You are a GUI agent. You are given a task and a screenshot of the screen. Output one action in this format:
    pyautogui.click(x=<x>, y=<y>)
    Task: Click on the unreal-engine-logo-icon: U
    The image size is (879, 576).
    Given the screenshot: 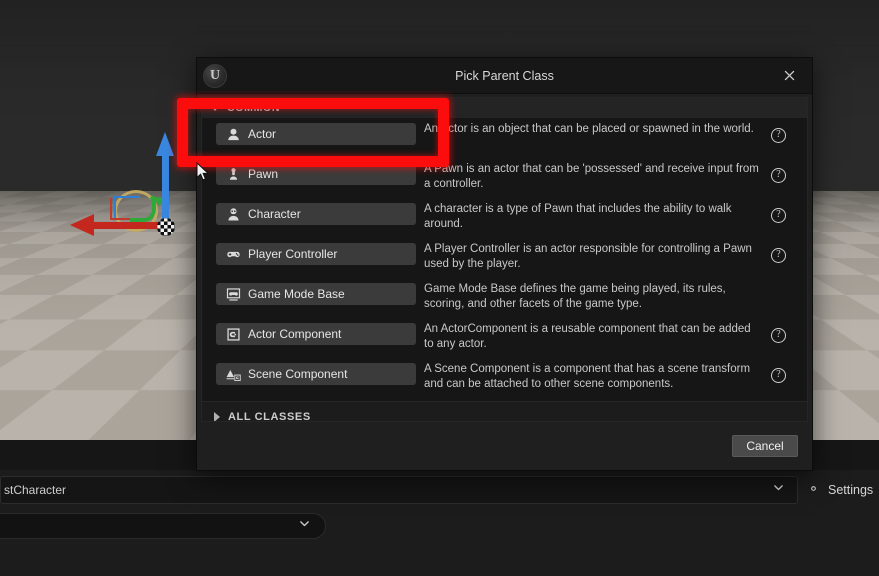 What is the action you would take?
    pyautogui.click(x=215, y=75)
    